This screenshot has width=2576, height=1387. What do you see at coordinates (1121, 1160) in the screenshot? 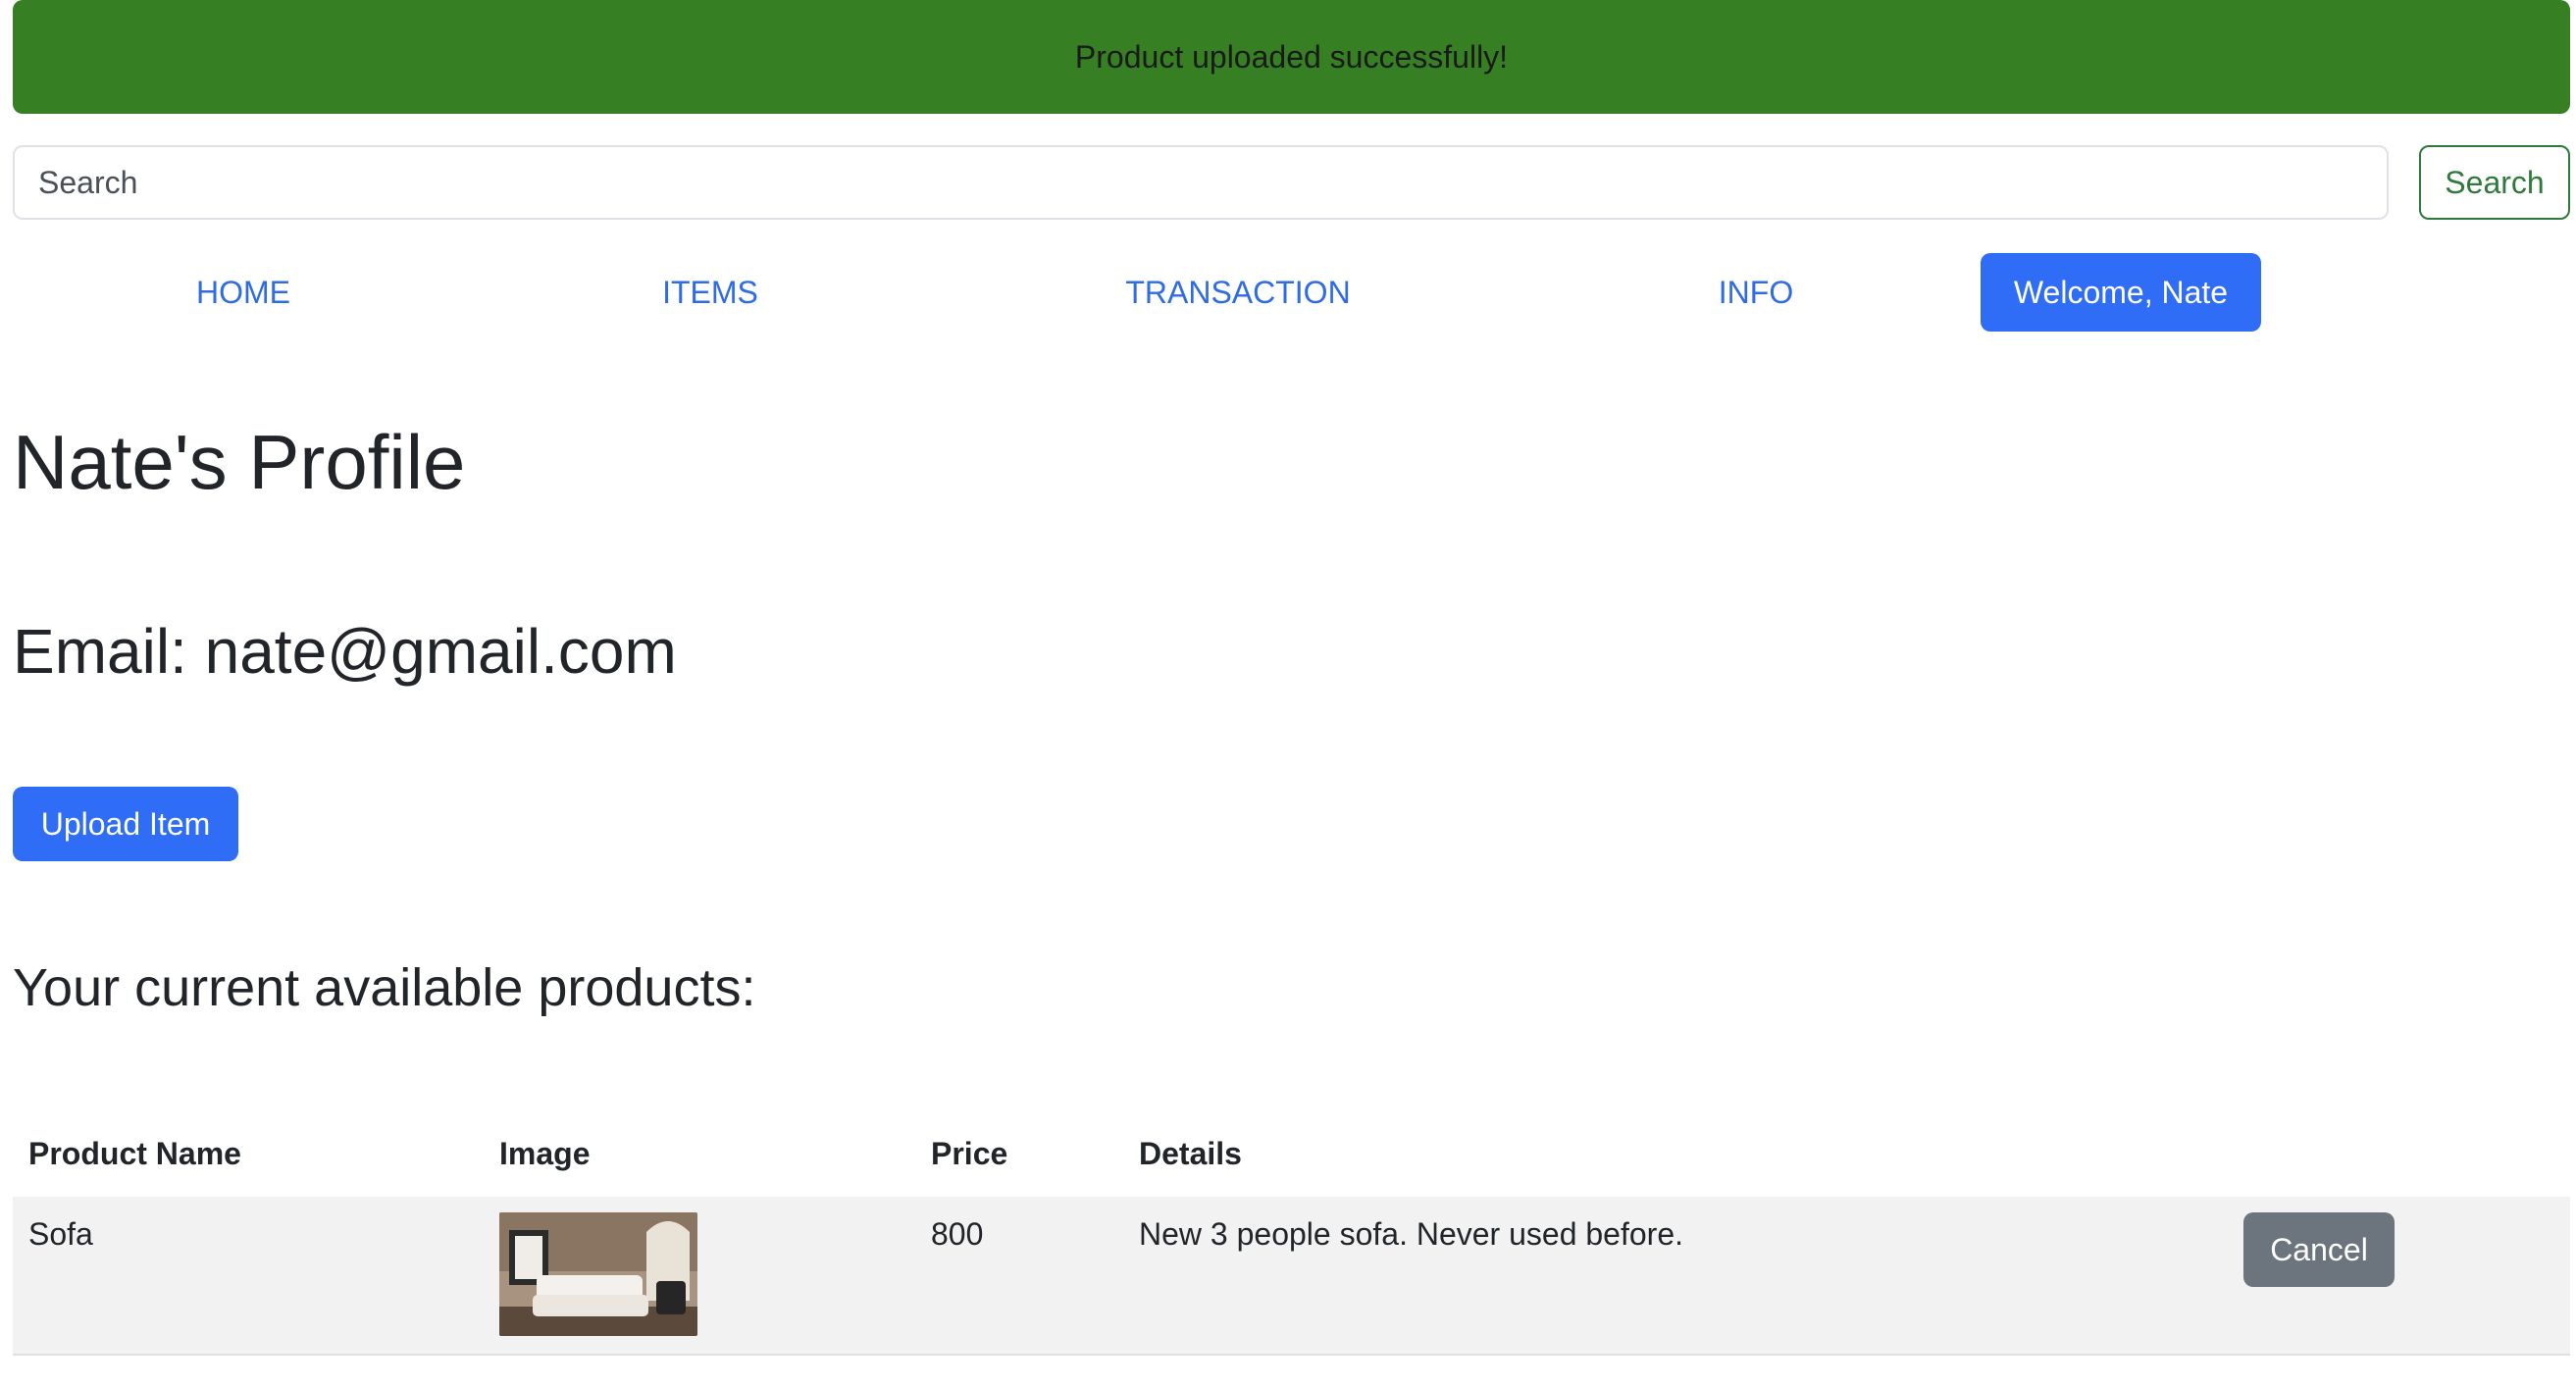
I see `products-table-header: Product Name Image Price Details` at bounding box center [1121, 1160].